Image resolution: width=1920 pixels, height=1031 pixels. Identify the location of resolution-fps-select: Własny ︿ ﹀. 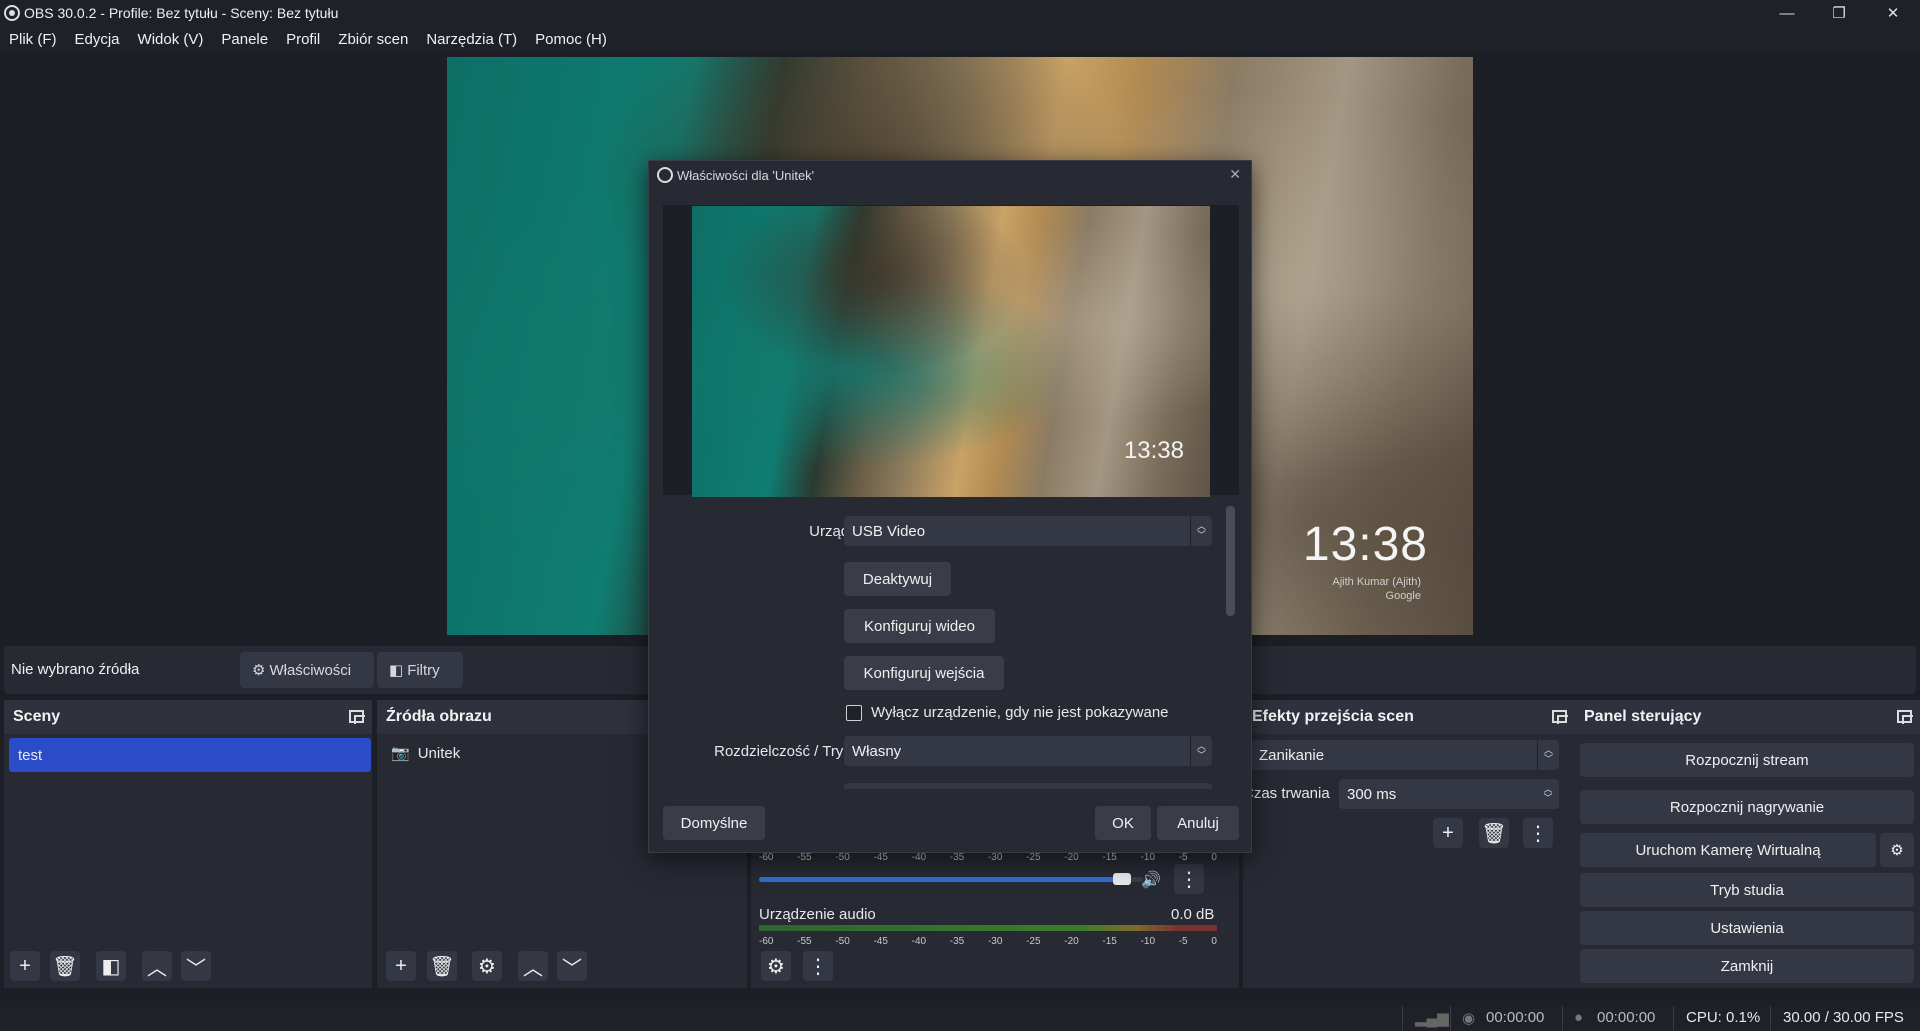
(1028, 751).